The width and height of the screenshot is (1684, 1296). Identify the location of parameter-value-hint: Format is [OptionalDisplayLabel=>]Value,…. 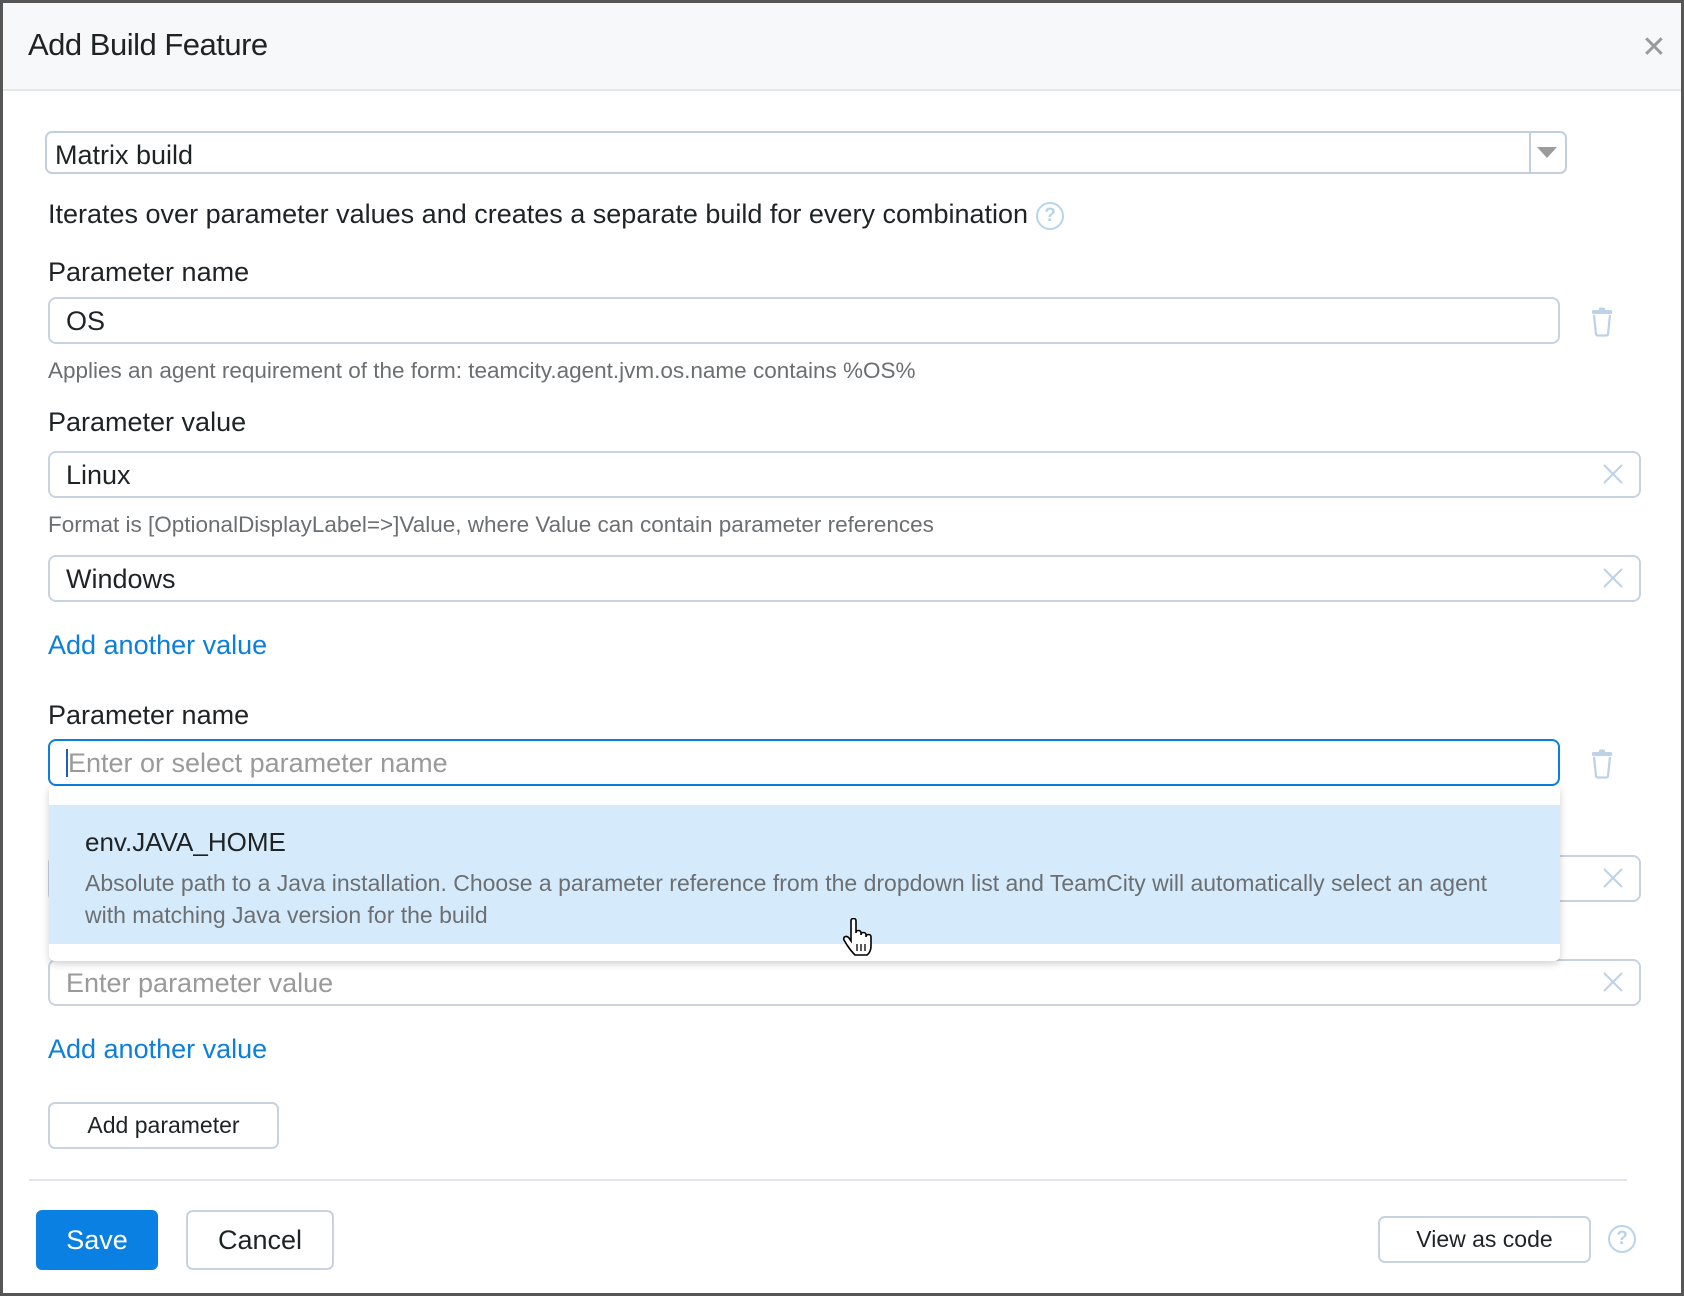
(491, 524).